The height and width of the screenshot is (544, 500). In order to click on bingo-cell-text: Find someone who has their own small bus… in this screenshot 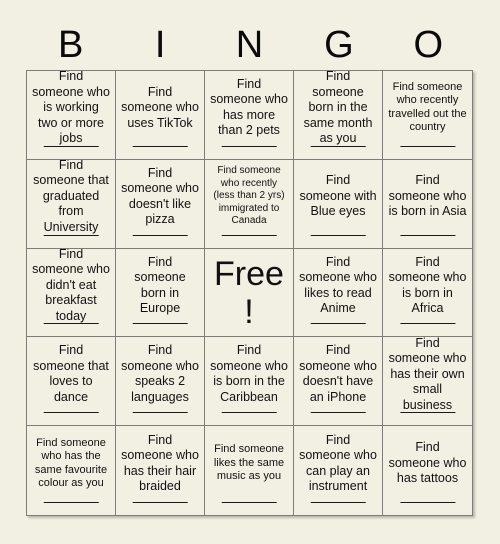, I will do `click(427, 374)`.